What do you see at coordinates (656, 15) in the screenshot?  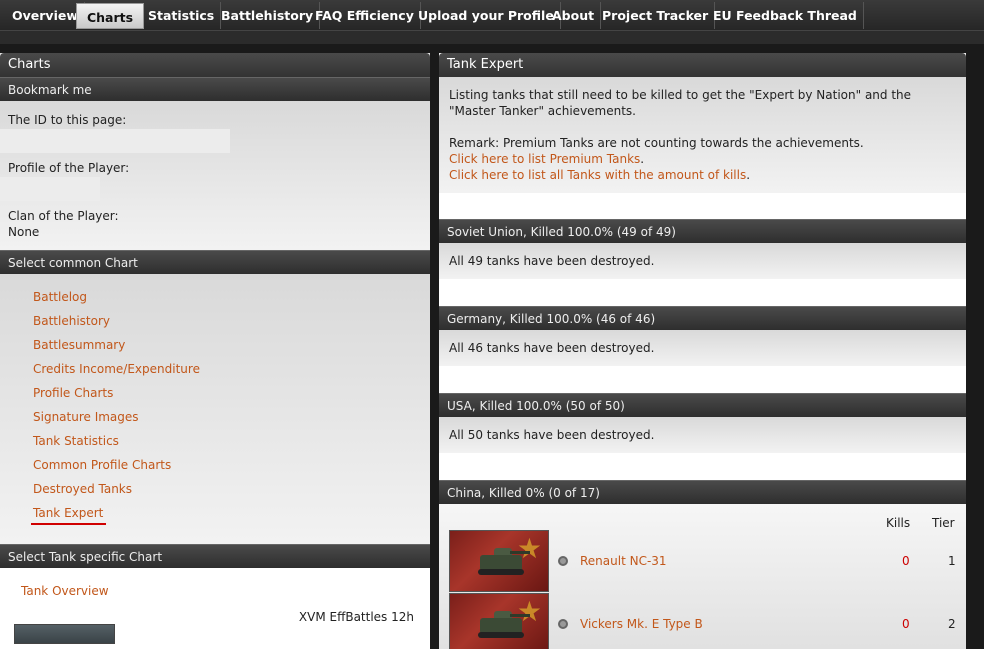 I see `nav-project-tracker: Project Tracker` at bounding box center [656, 15].